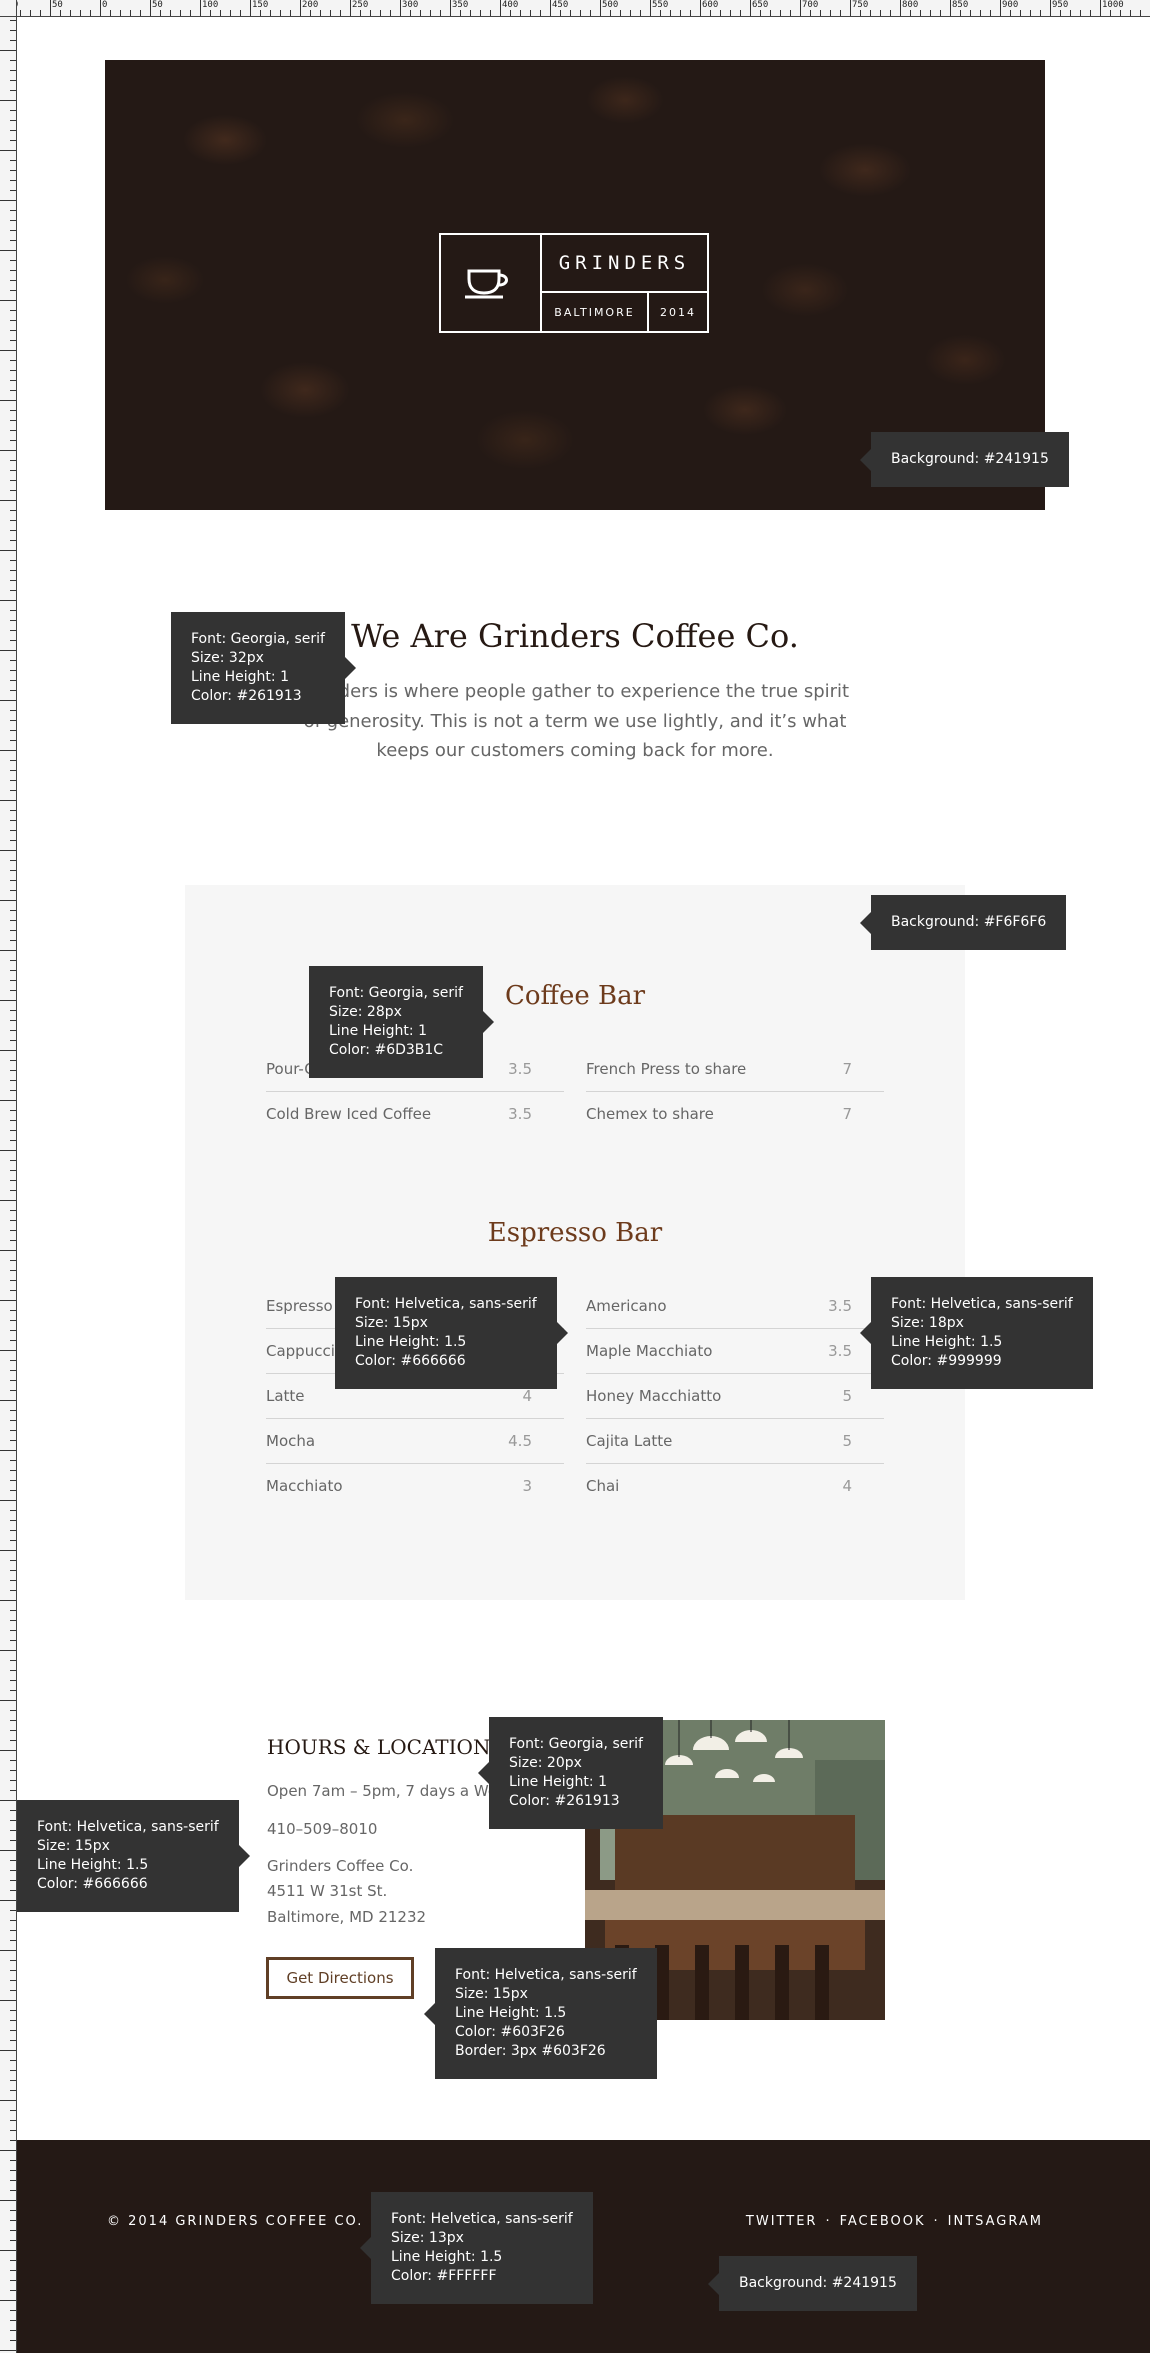 The image size is (1150, 2353). I want to click on ruler-label: 400, so click(510, 5).